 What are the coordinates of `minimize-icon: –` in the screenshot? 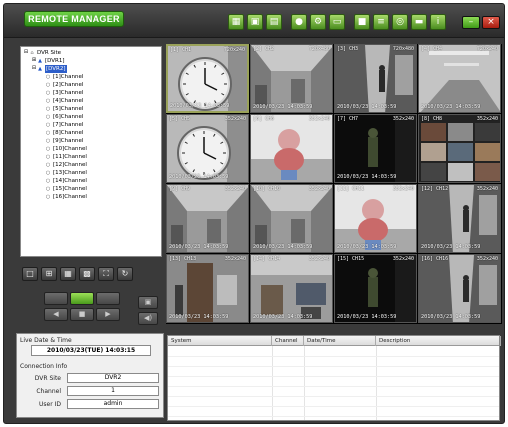 It's located at (471, 22).